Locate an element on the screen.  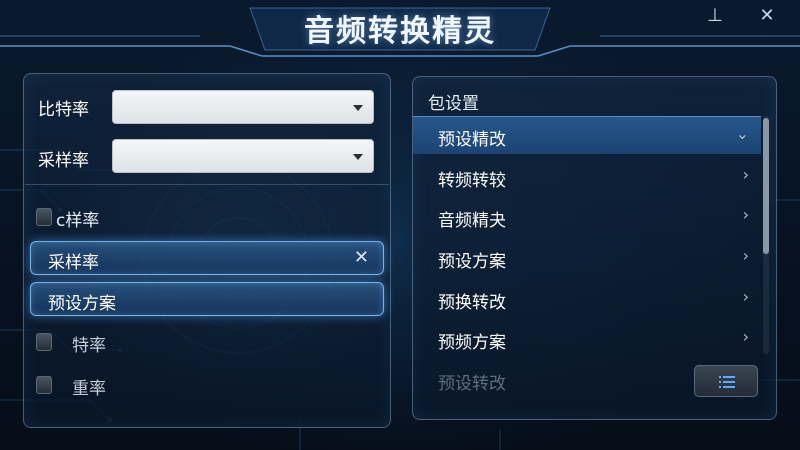
list-item-label: 预设转改 is located at coordinates (472, 384).